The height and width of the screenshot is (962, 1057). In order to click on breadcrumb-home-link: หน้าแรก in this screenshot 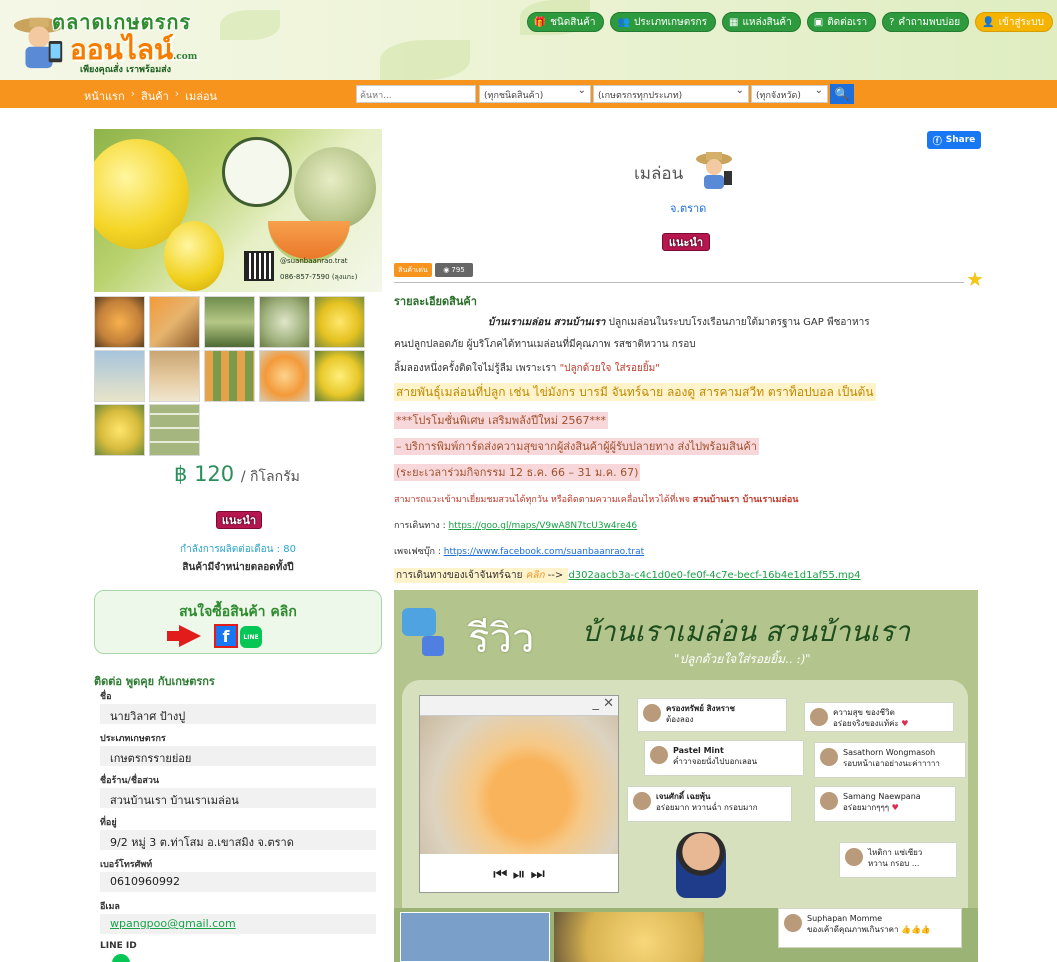, I will do `click(104, 96)`.